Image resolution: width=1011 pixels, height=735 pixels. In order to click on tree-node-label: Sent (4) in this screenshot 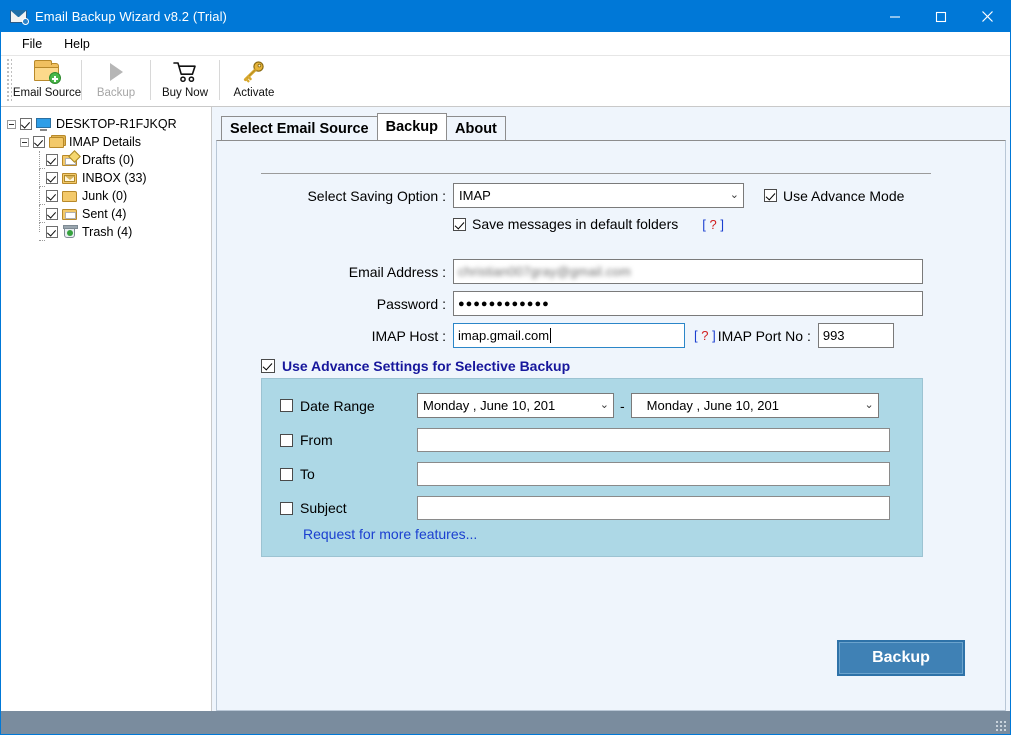, I will do `click(104, 214)`.